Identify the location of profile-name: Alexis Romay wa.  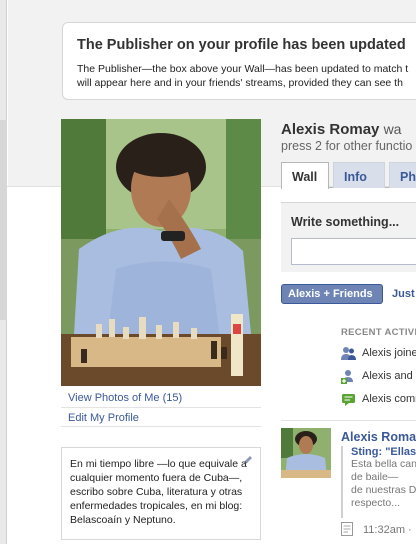
(341, 129).